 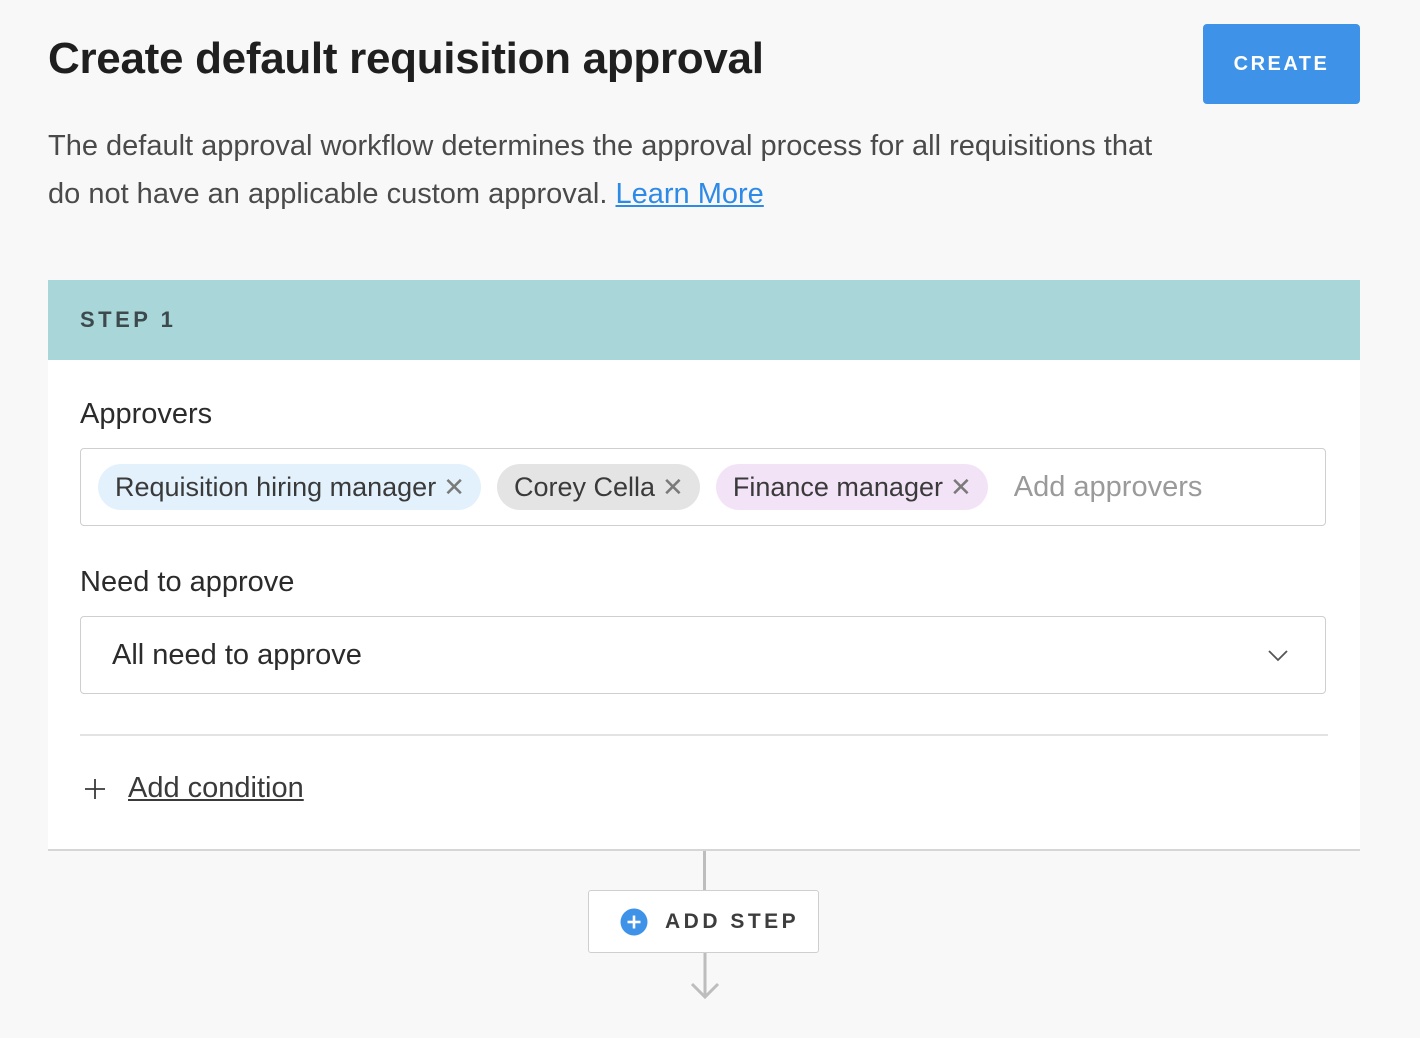 What do you see at coordinates (146, 414) in the screenshot?
I see `approvers-label: Approvers` at bounding box center [146, 414].